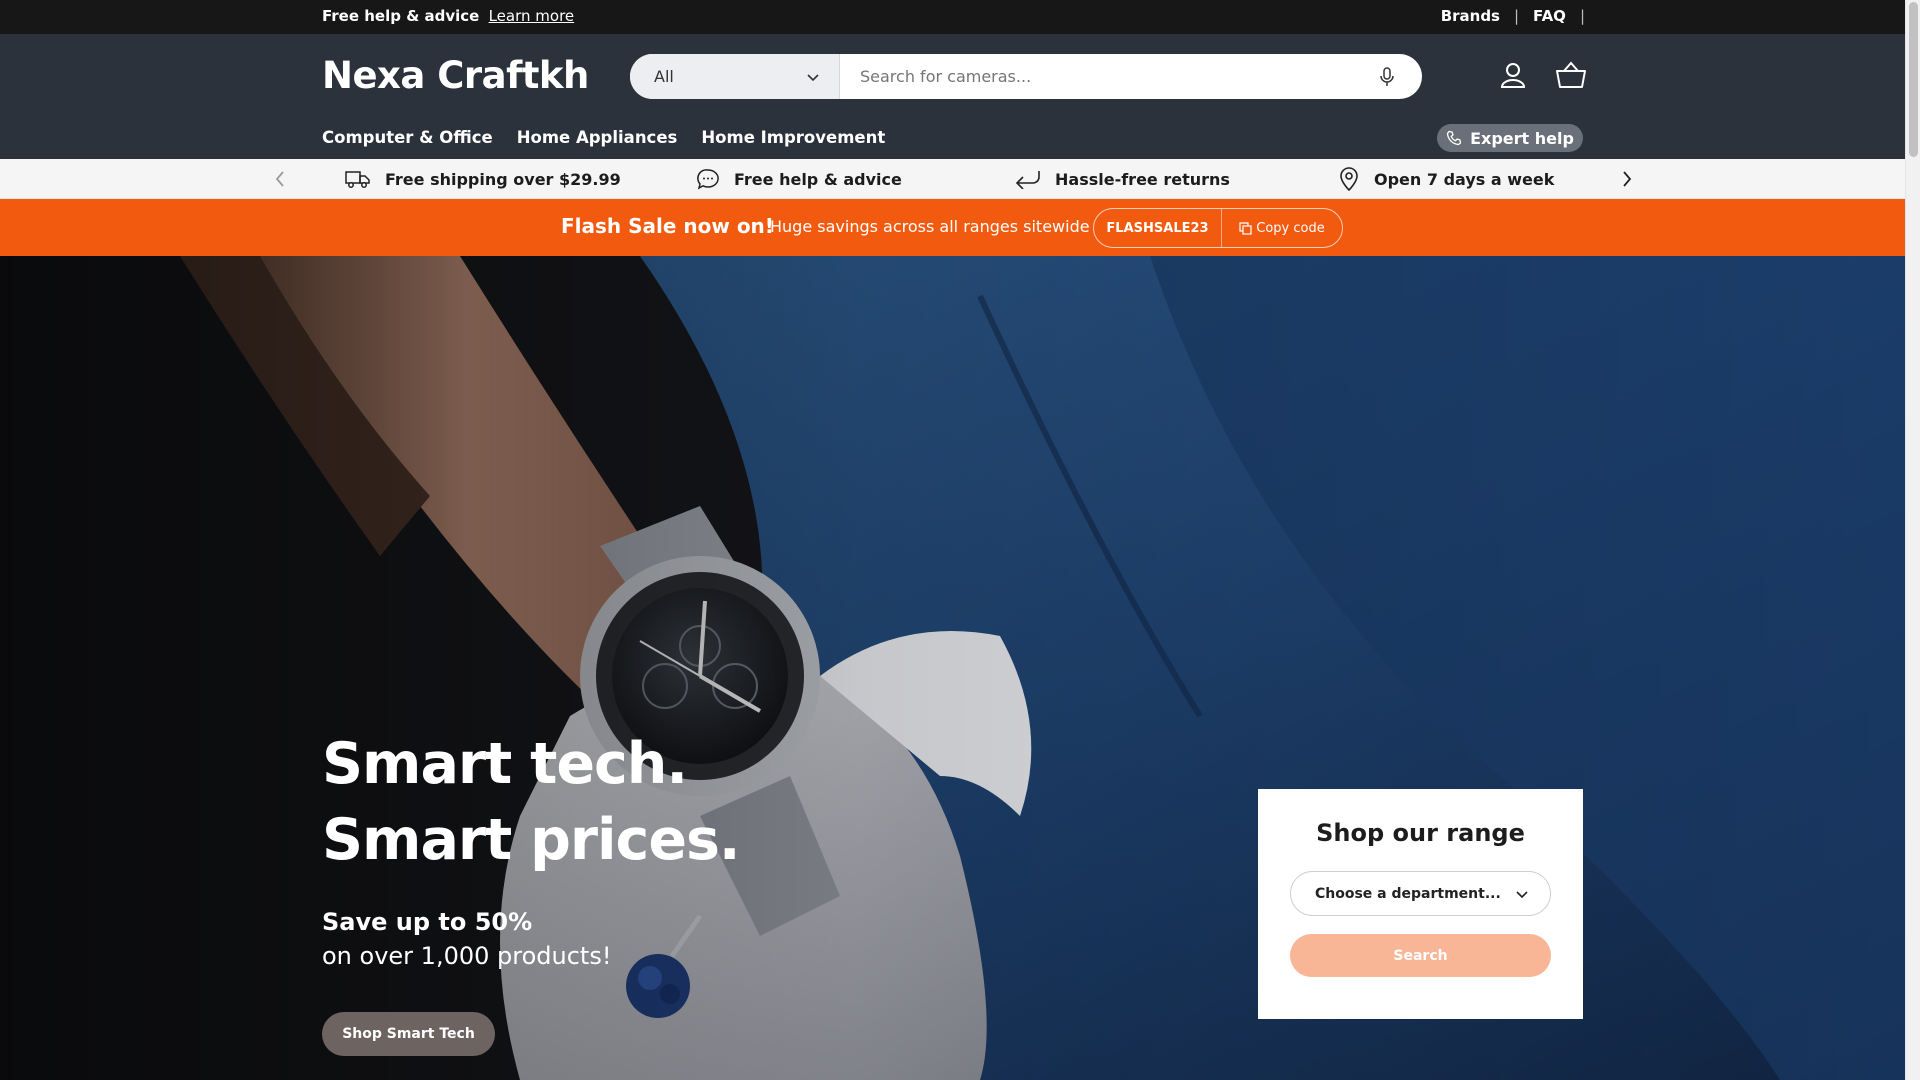 The image size is (1920, 1080). Describe the element at coordinates (1290, 228) in the screenshot. I see `copy-code-label: Copy code` at that location.